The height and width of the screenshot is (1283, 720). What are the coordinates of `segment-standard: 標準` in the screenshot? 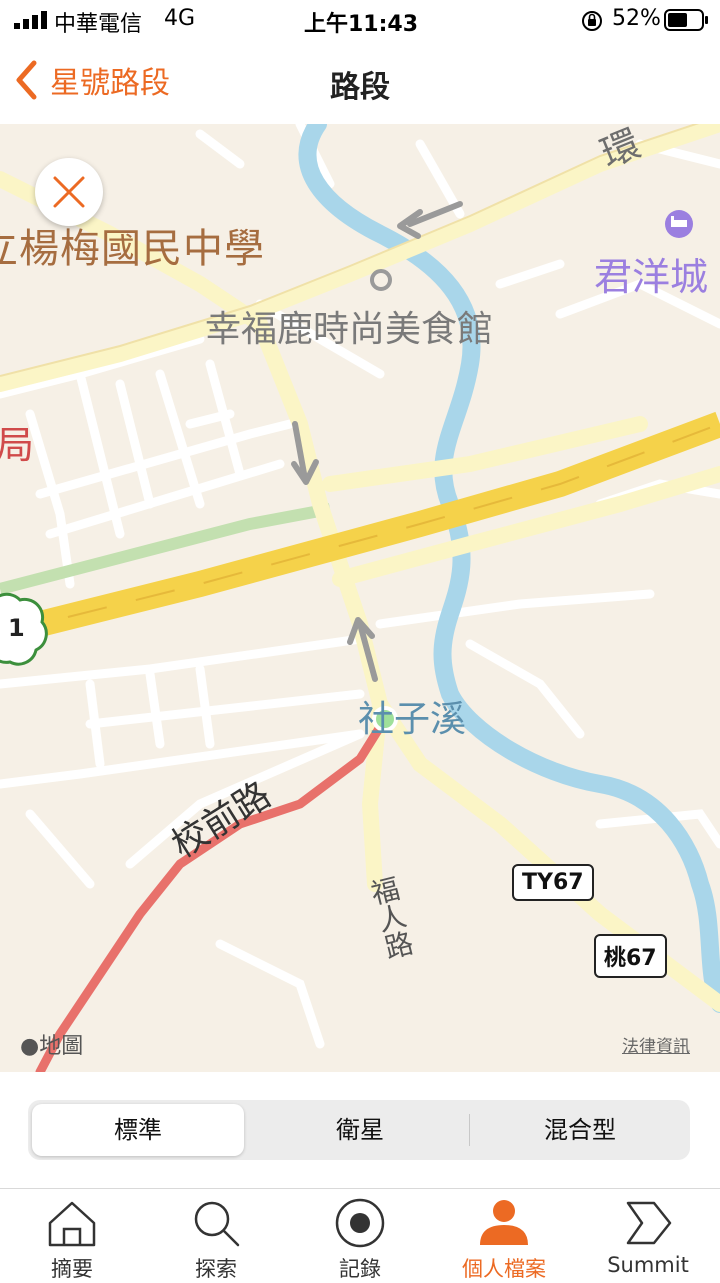 It's located at (138, 1130).